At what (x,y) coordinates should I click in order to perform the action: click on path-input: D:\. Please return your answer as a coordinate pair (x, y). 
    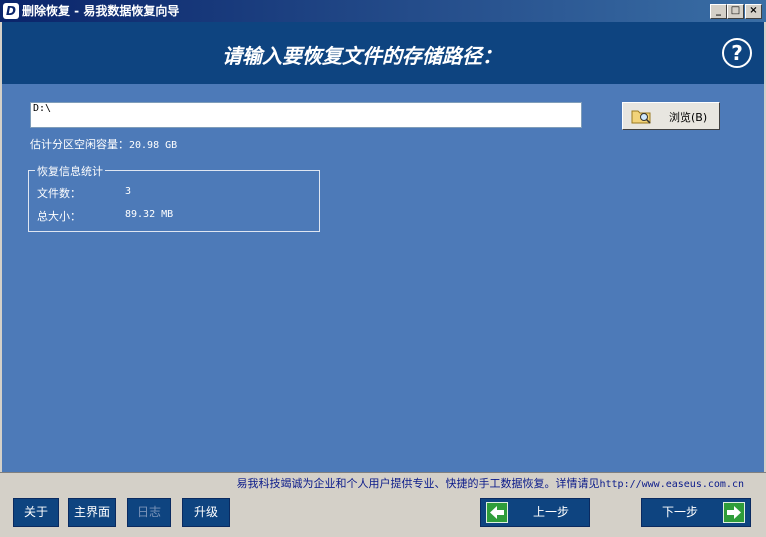
    Looking at the image, I should click on (306, 115).